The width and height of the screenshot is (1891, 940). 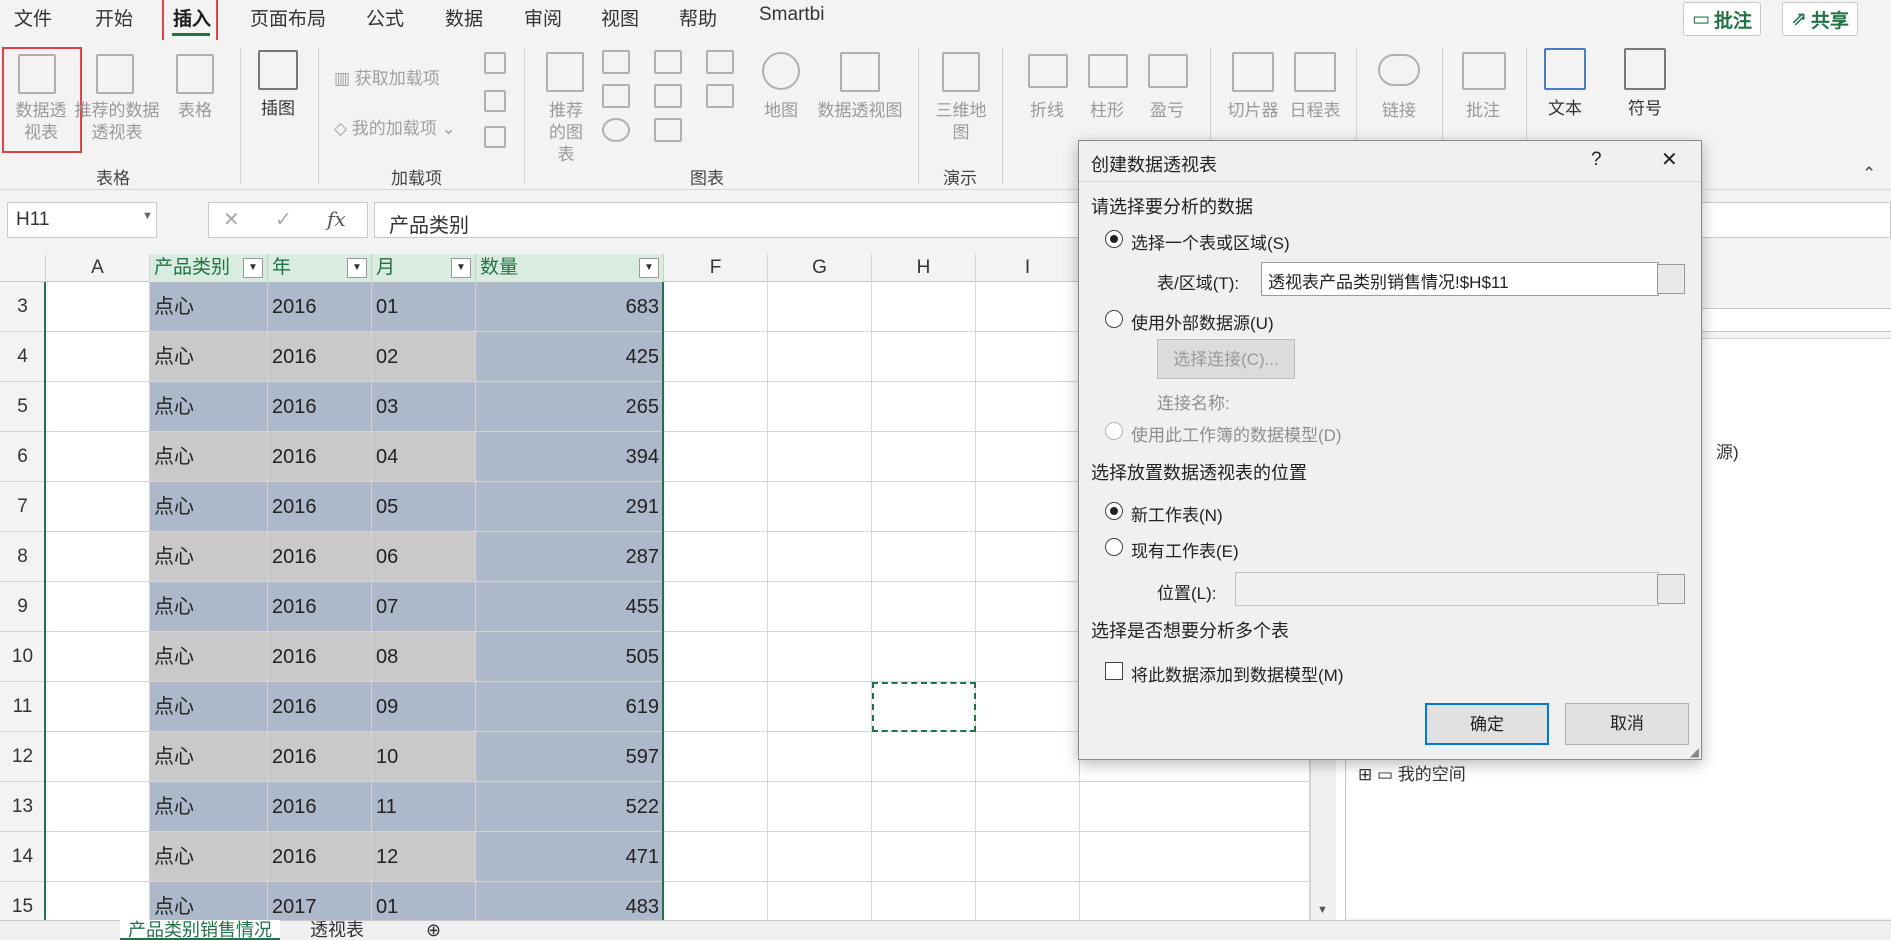 What do you see at coordinates (820, 268) in the screenshot?
I see `column-header-g: G` at bounding box center [820, 268].